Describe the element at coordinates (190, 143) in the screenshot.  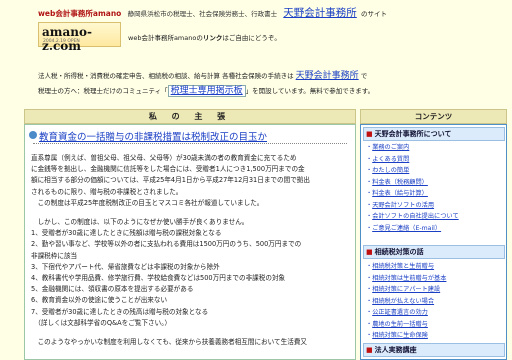
I see `title-divider` at that location.